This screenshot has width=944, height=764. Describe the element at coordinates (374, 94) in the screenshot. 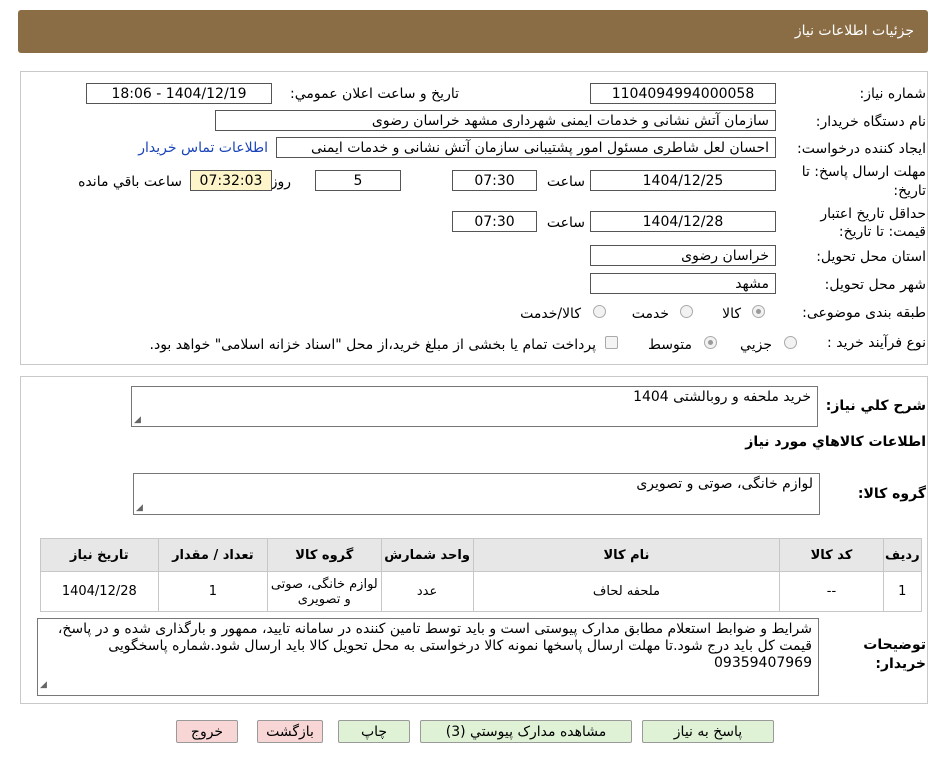

I see `announce-date-label: تاریخ و ساعت اعلان عمومي:` at that location.